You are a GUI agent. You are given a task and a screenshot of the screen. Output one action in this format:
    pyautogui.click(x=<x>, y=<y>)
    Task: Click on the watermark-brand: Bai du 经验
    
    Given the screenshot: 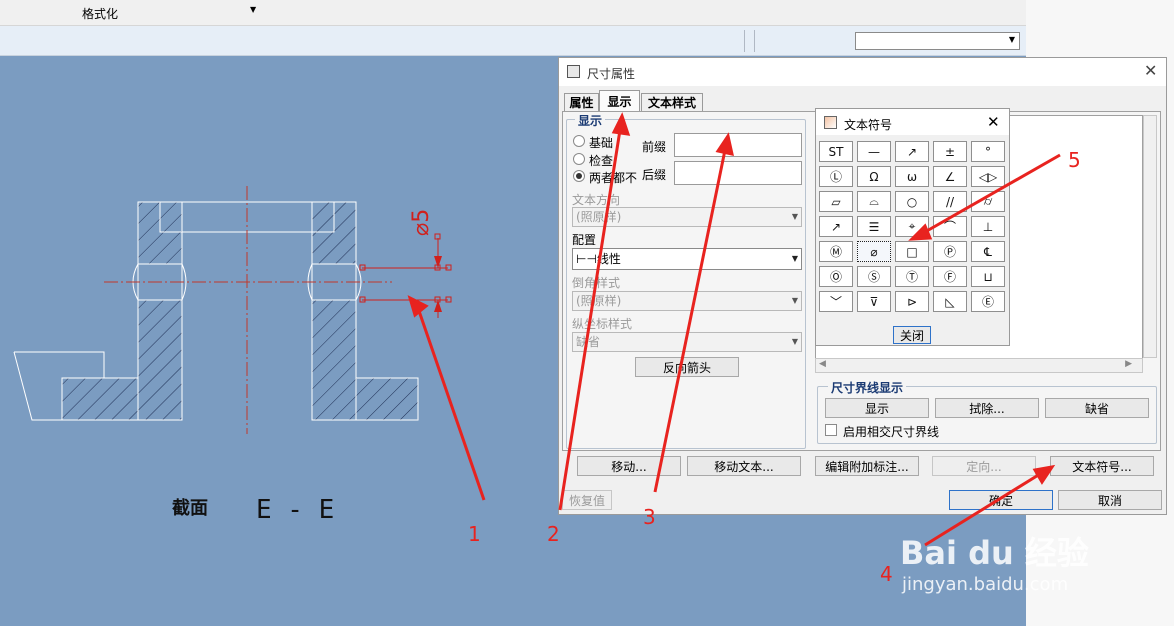 What is the action you would take?
    pyautogui.click(x=994, y=553)
    